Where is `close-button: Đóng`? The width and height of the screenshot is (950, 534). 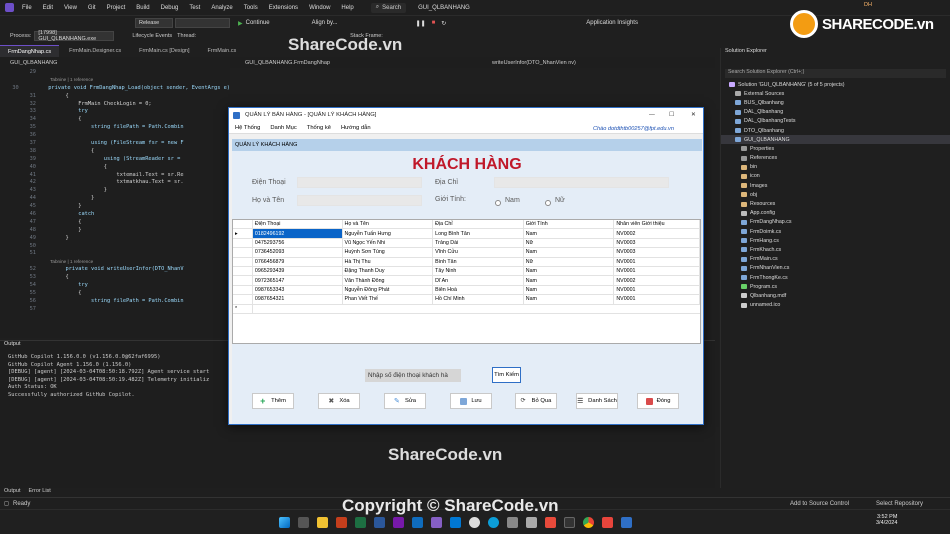 close-button: Đóng is located at coordinates (658, 401).